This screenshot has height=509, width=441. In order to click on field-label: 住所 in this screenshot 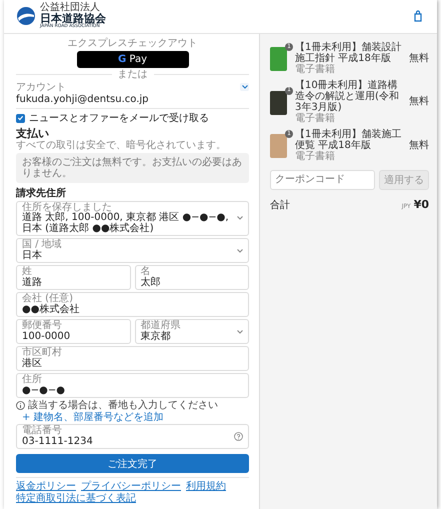, I will do `click(32, 380)`.